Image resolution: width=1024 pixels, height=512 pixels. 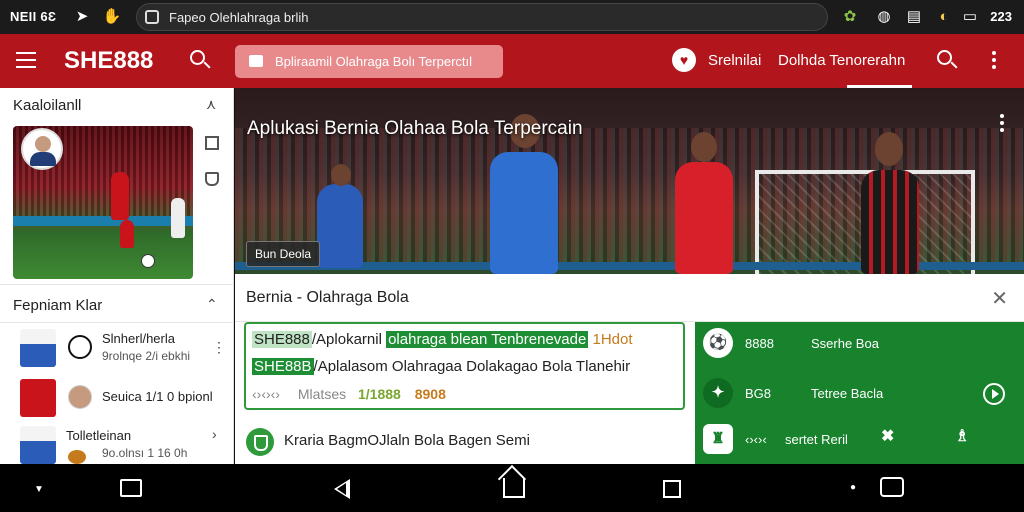 What do you see at coordinates (884, 16) in the screenshot?
I see `chat-bubble-icon: ◍` at bounding box center [884, 16].